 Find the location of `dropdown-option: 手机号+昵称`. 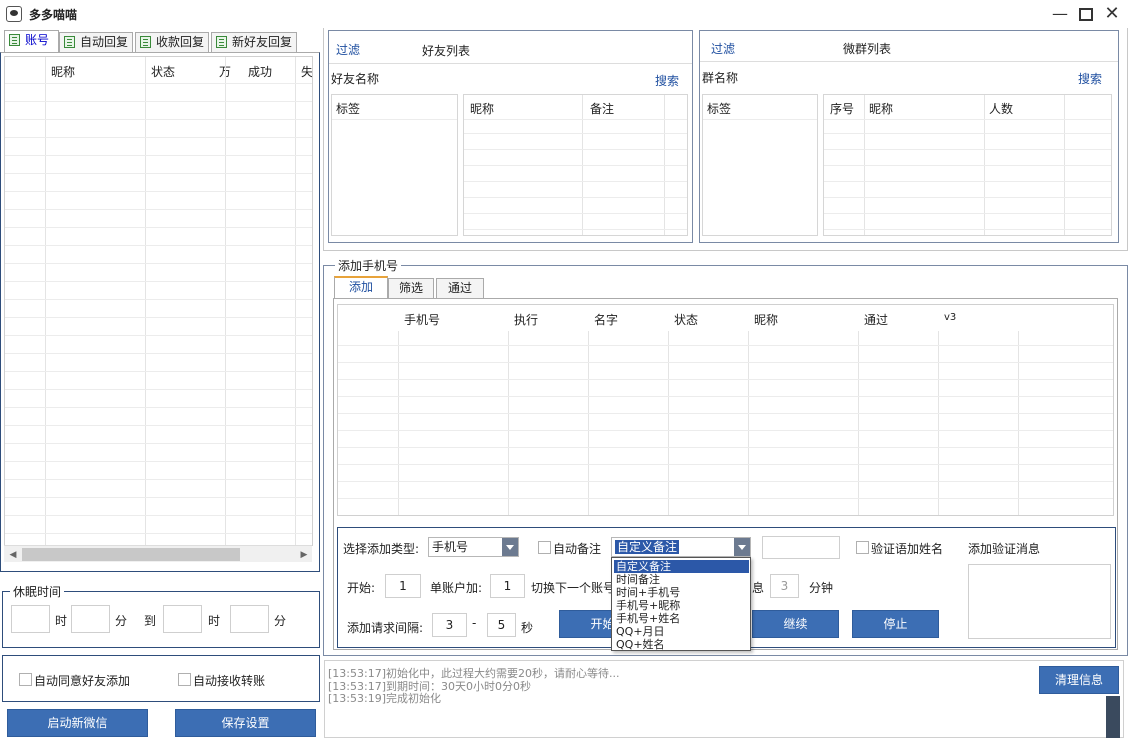

dropdown-option: 手机号+昵称 is located at coordinates (681, 605).